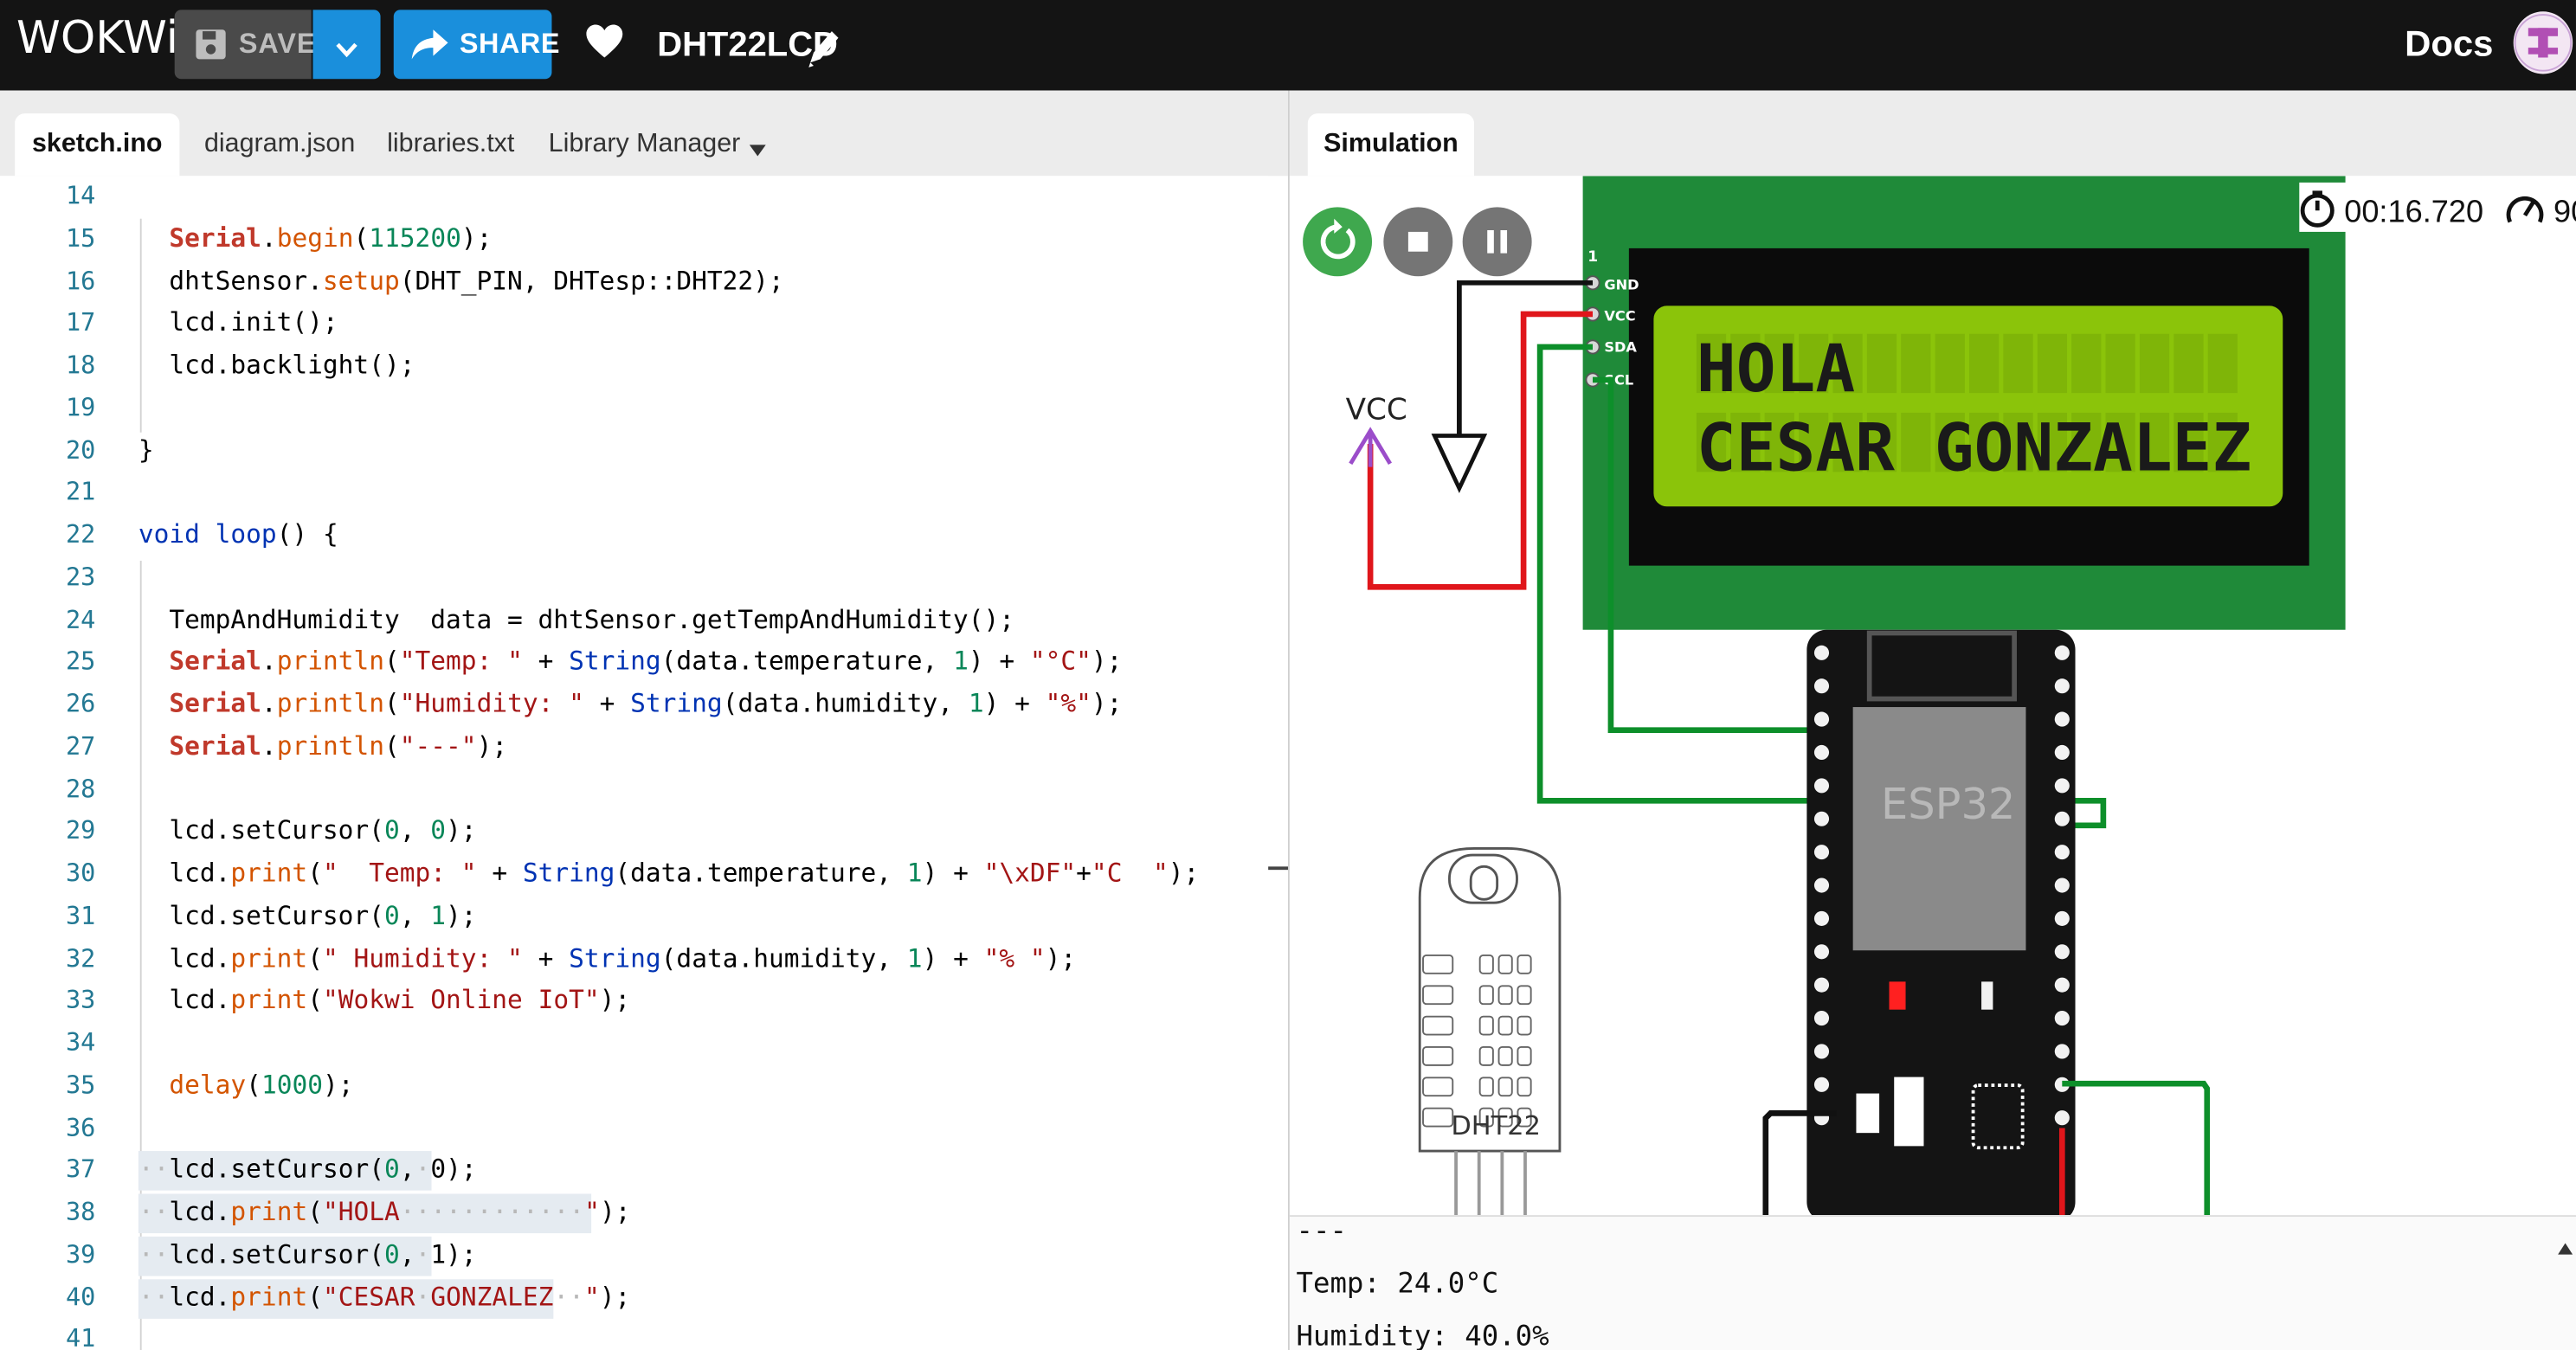  I want to click on restart-icon, so click(1338, 239).